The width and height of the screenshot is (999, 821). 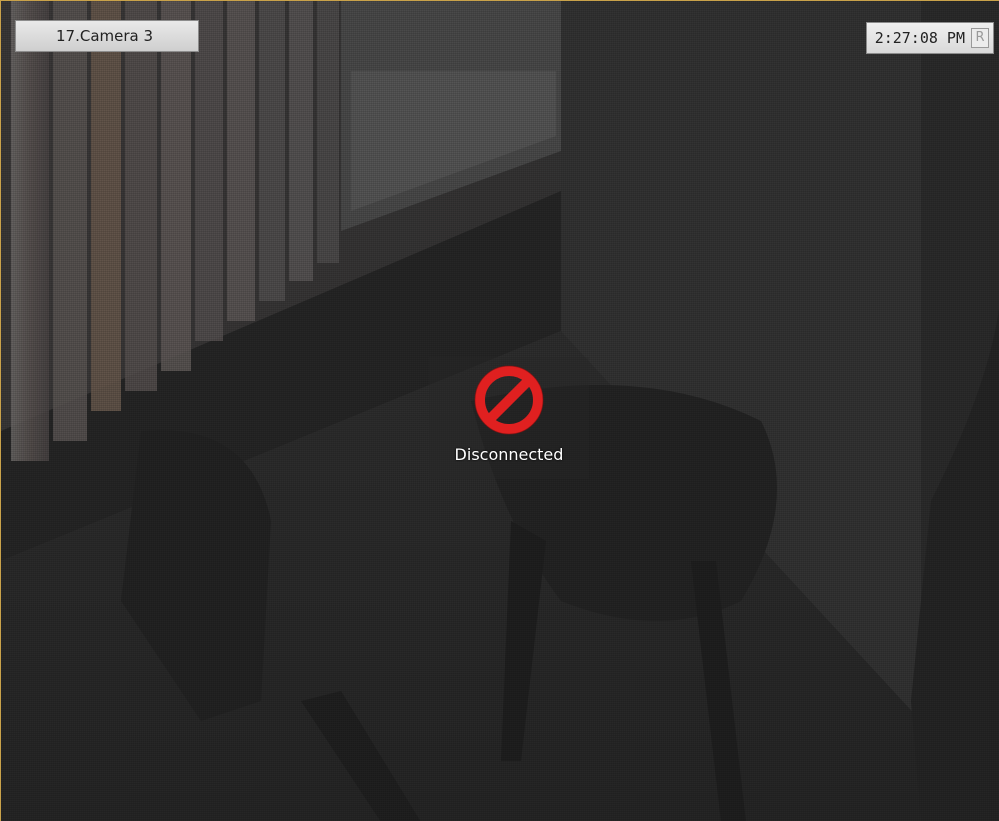 What do you see at coordinates (919, 38) in the screenshot?
I see `timestamp-text: 2:27:08 PM` at bounding box center [919, 38].